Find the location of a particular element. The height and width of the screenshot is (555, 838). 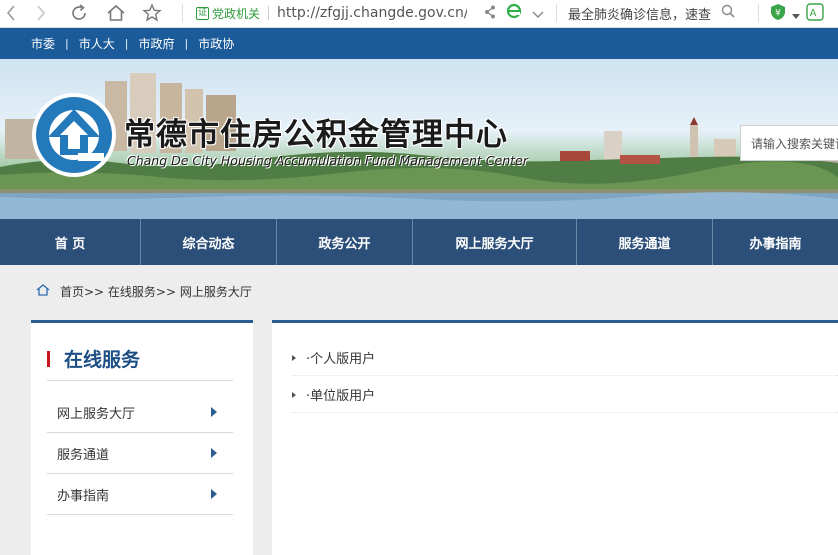

certificate-label: 党政机关 is located at coordinates (236, 13).